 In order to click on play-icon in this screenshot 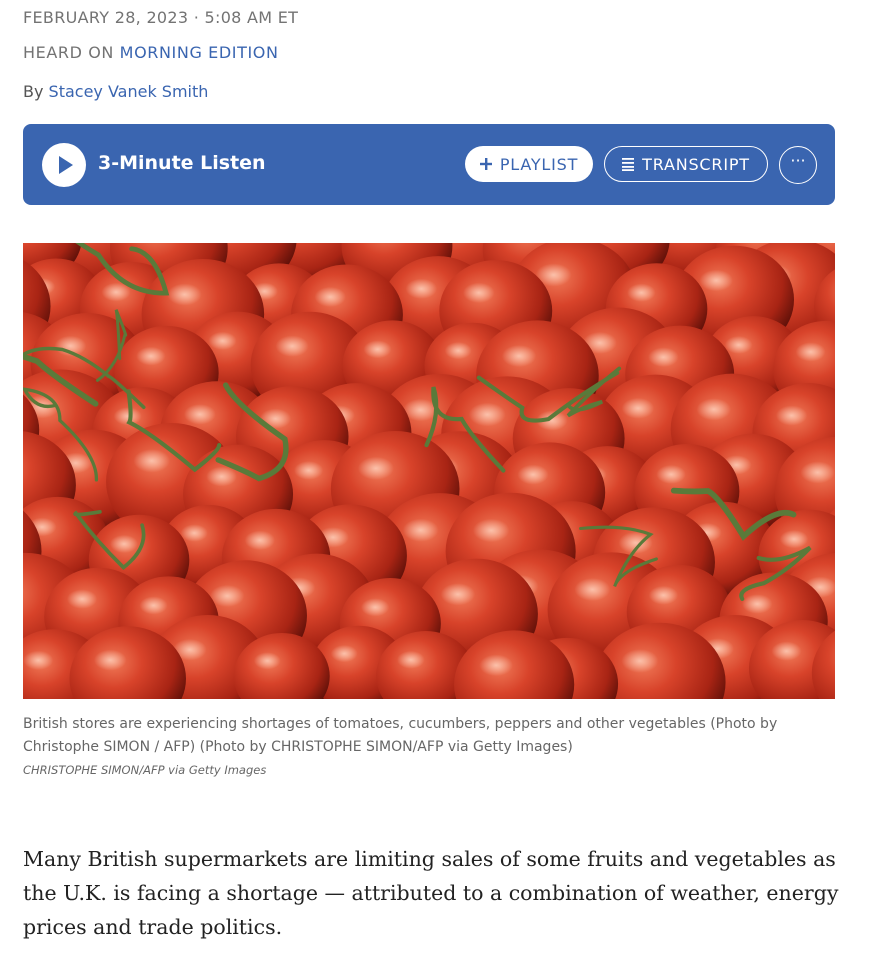, I will do `click(66, 165)`.